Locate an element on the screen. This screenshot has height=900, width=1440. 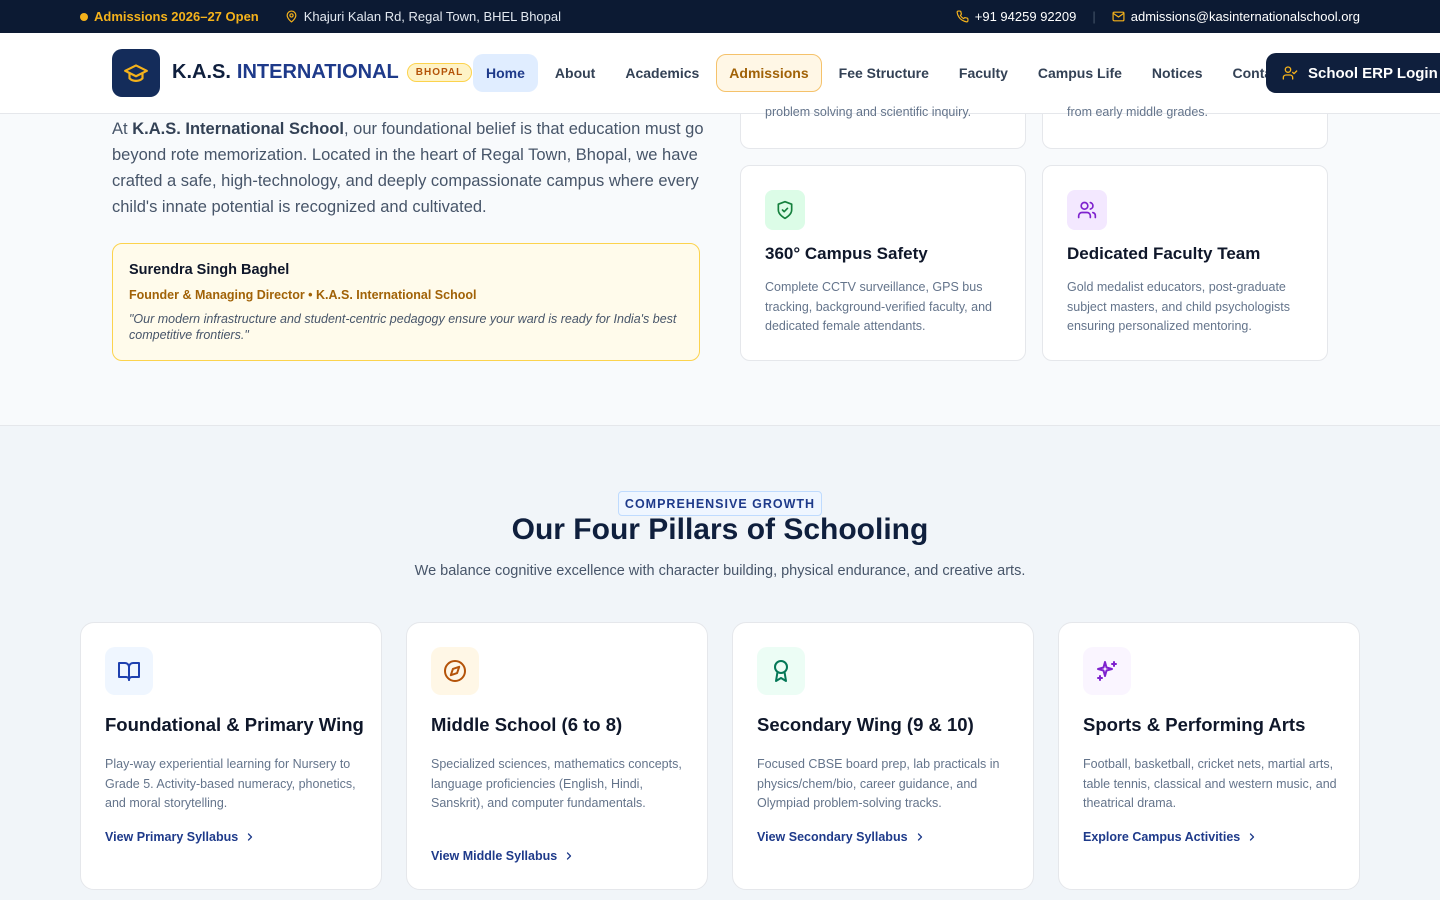
phone-text: +91 94259 92209 is located at coordinates (1025, 16).